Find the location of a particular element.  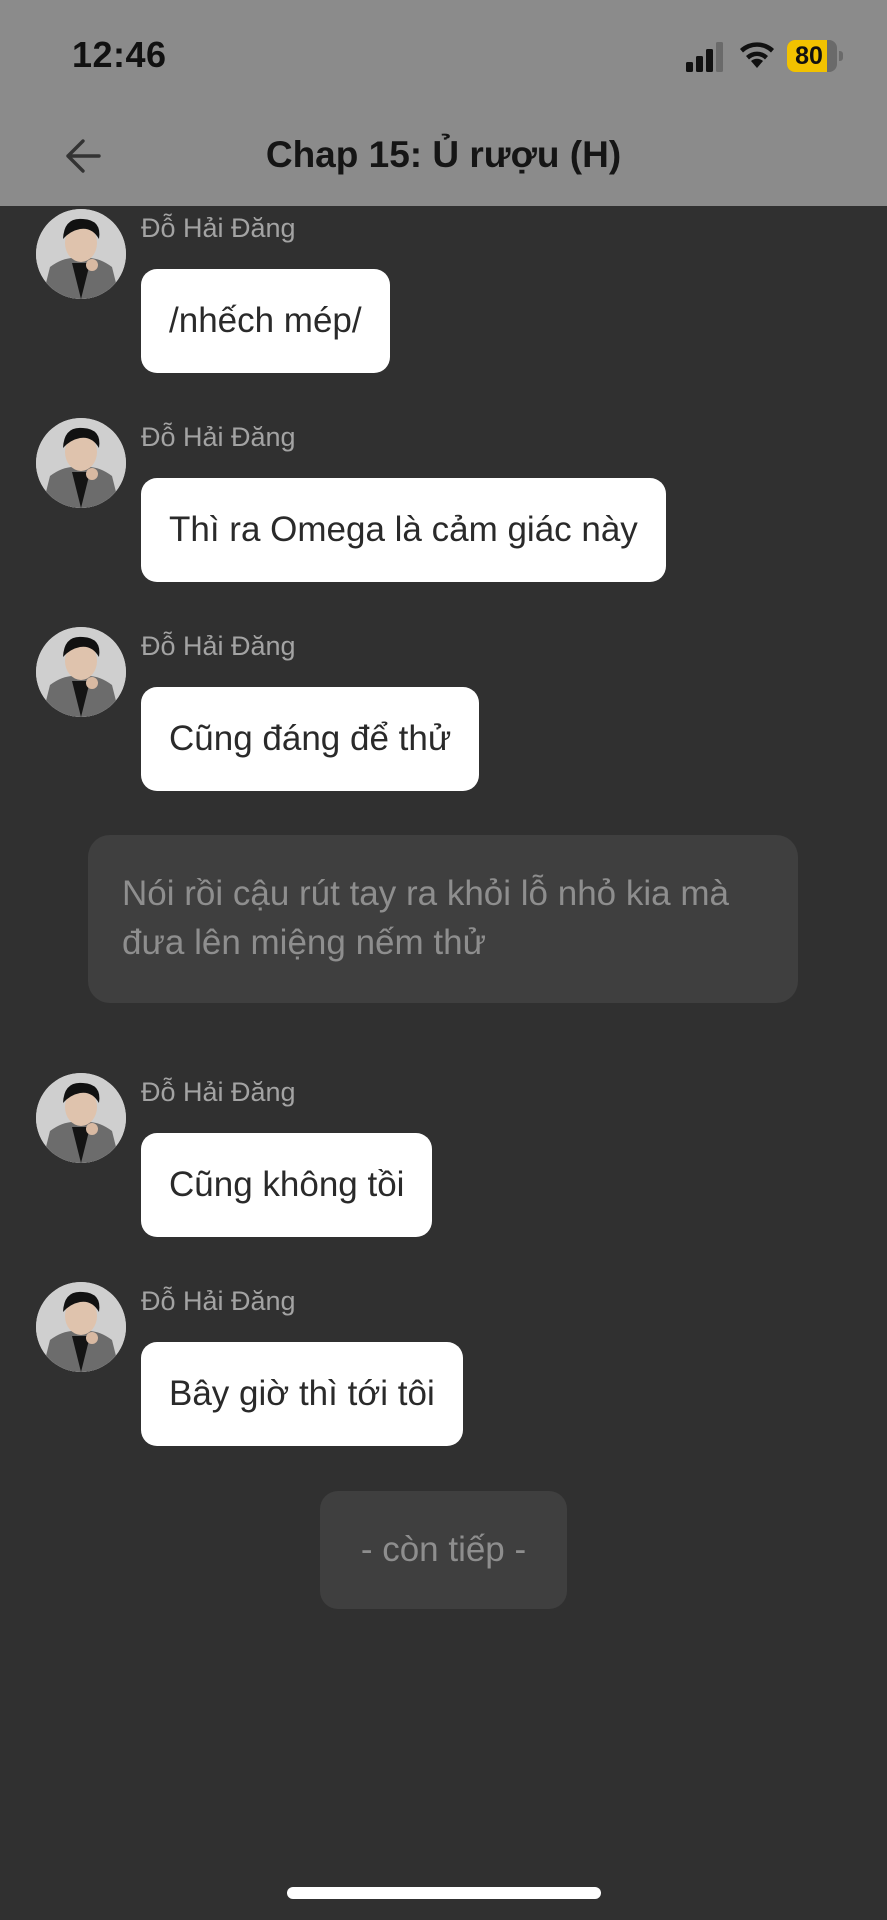

chat-message: Đỗ Hải Đăng /nhếch mép/ is located at coordinates (443, 294).